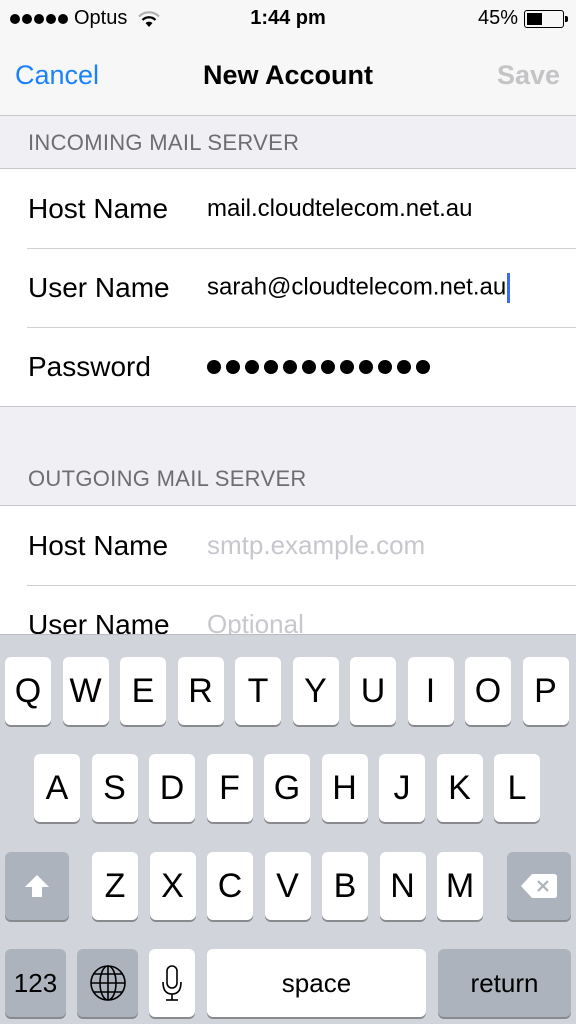  Describe the element at coordinates (546, 18) in the screenshot. I see `battery-icon` at that location.